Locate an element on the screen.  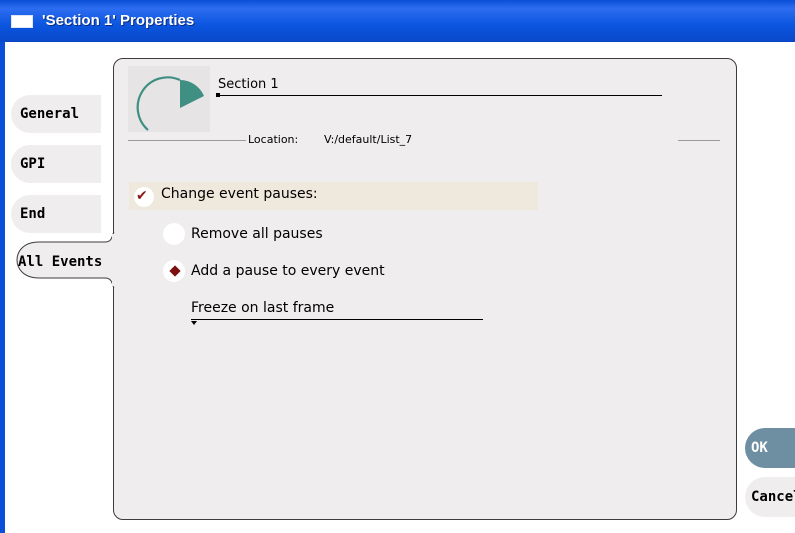
change-pauses-label: Change event pauses: is located at coordinates (239, 194).